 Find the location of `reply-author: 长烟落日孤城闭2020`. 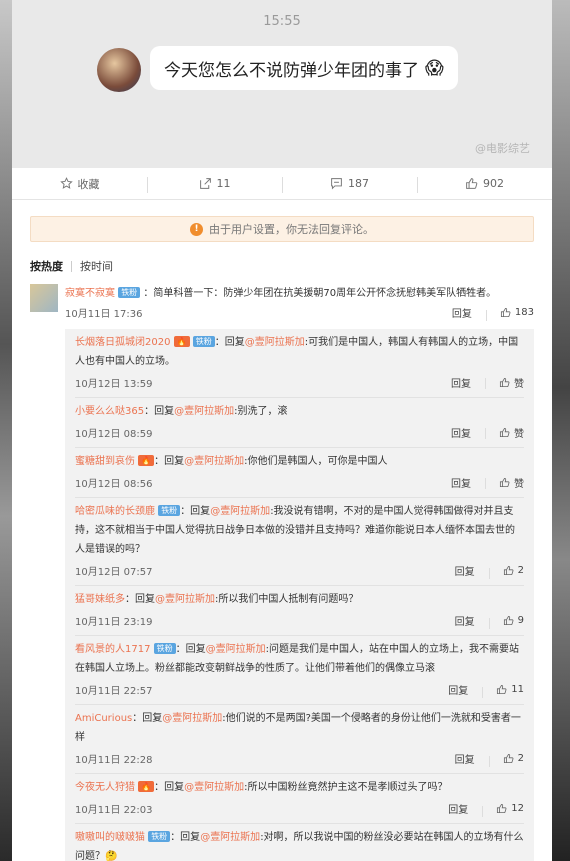

reply-author: 长烟落日孤城闭2020 is located at coordinates (122, 342).